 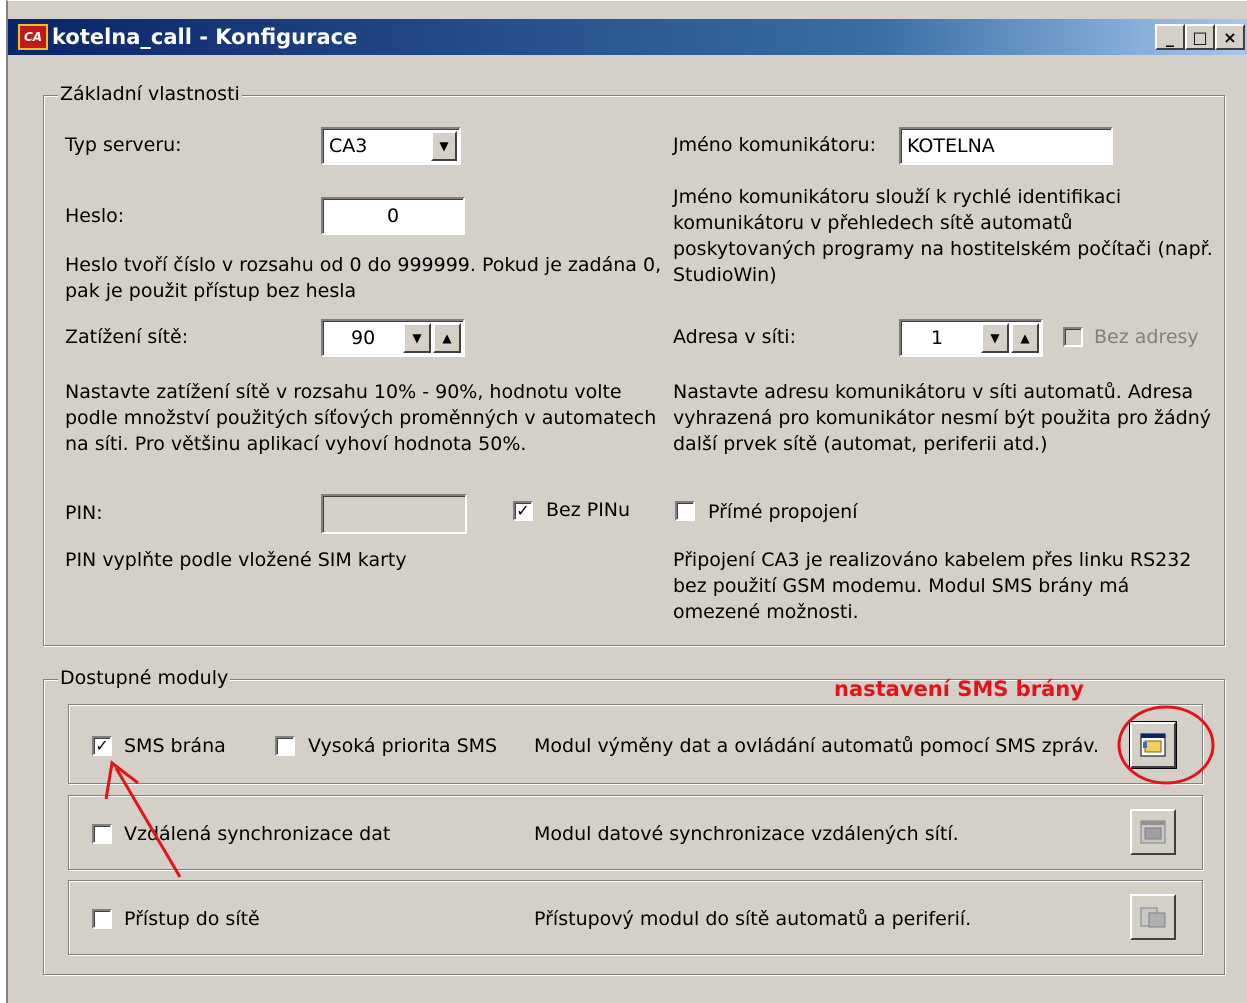 I want to click on address-label: Adresa v síti:, so click(x=734, y=337).